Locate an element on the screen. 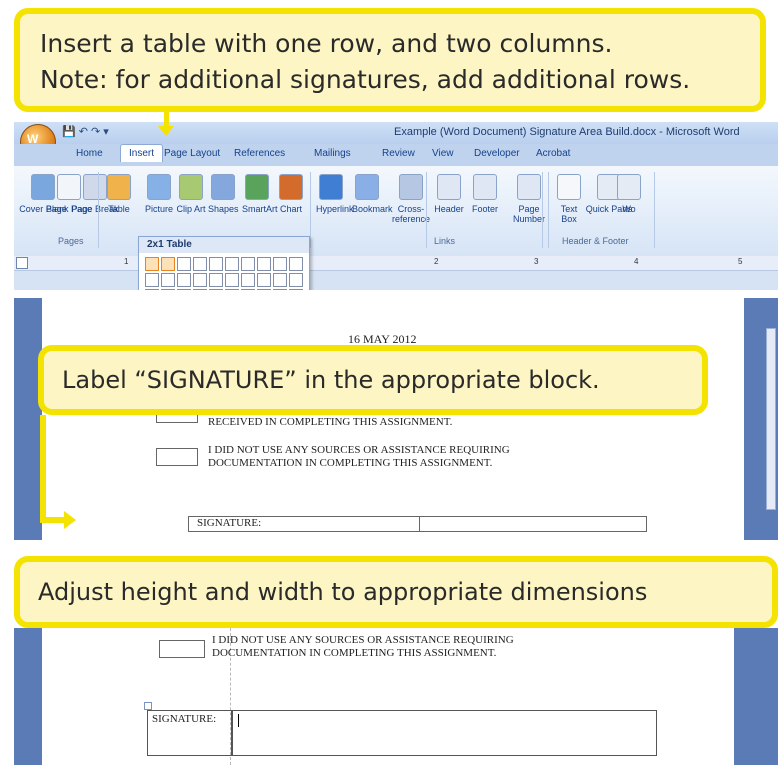 Image resolution: width=778 pixels, height=765 pixels. insert-table-dropdown: 2x1 Table is located at coordinates (224, 263).